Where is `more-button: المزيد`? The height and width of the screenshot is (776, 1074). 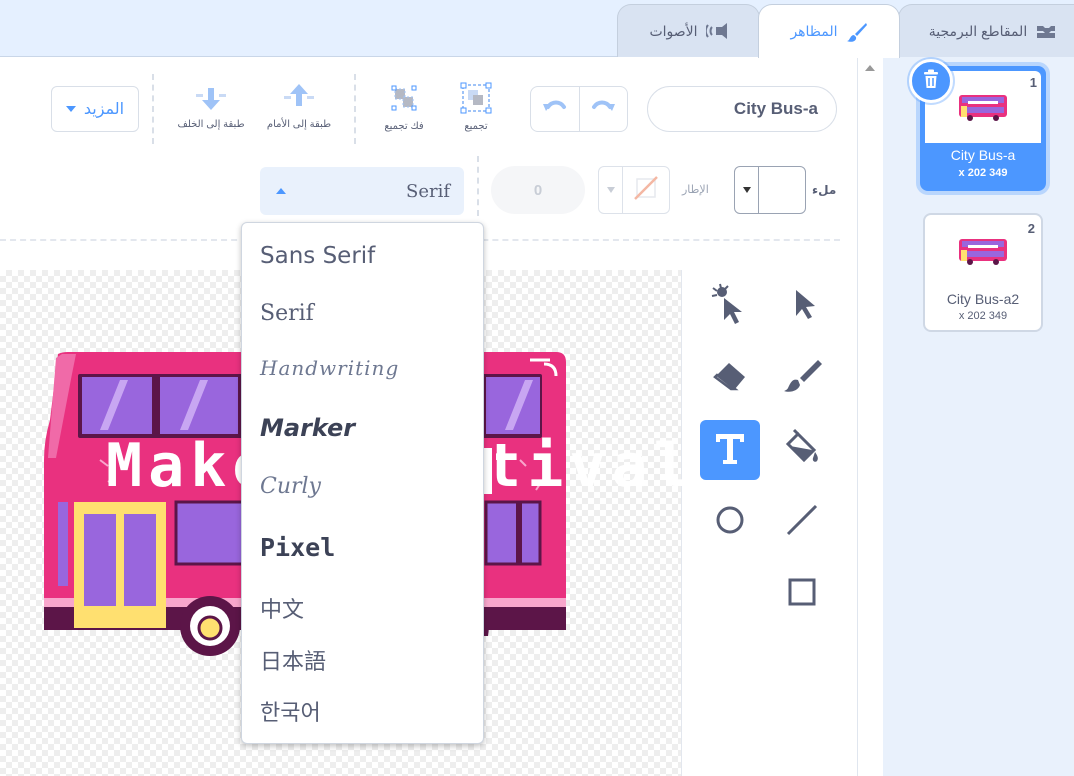
more-button: المزيد is located at coordinates (95, 109).